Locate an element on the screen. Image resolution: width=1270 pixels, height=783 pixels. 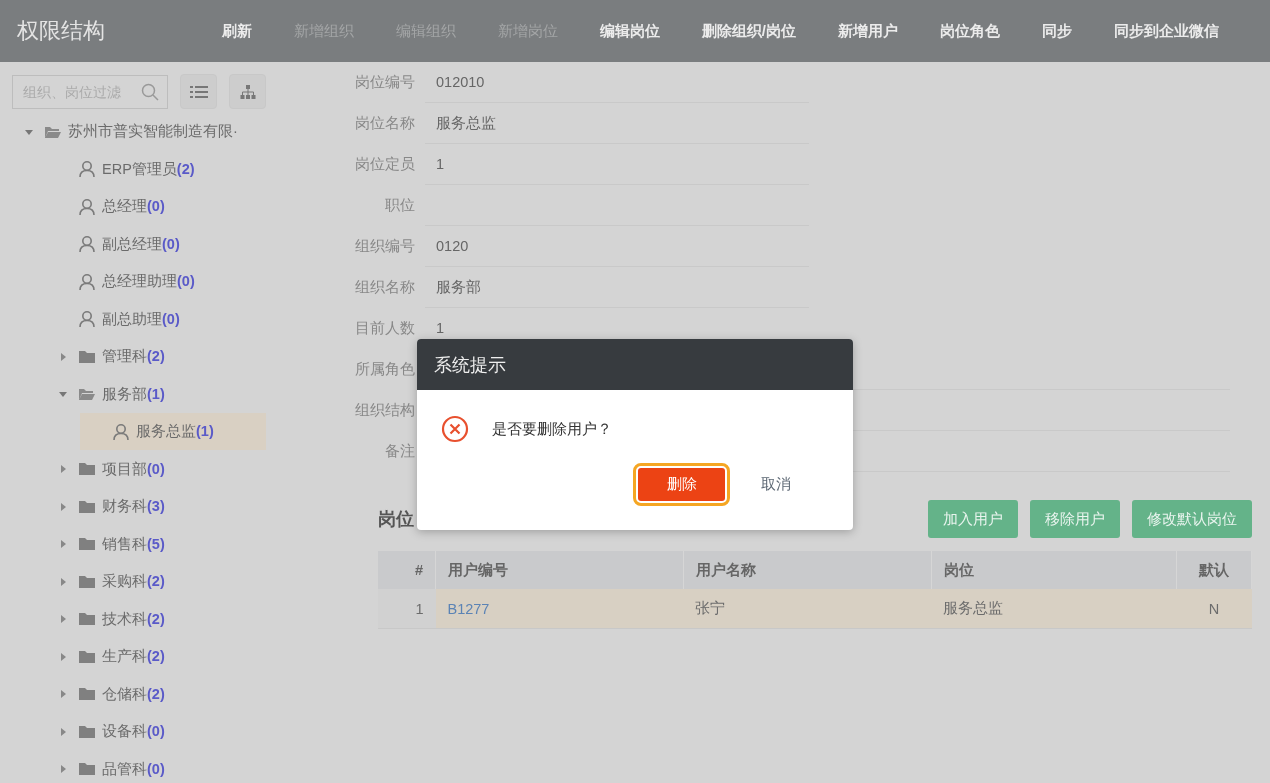
field-label: 岗位编号 is located at coordinates (384, 82).